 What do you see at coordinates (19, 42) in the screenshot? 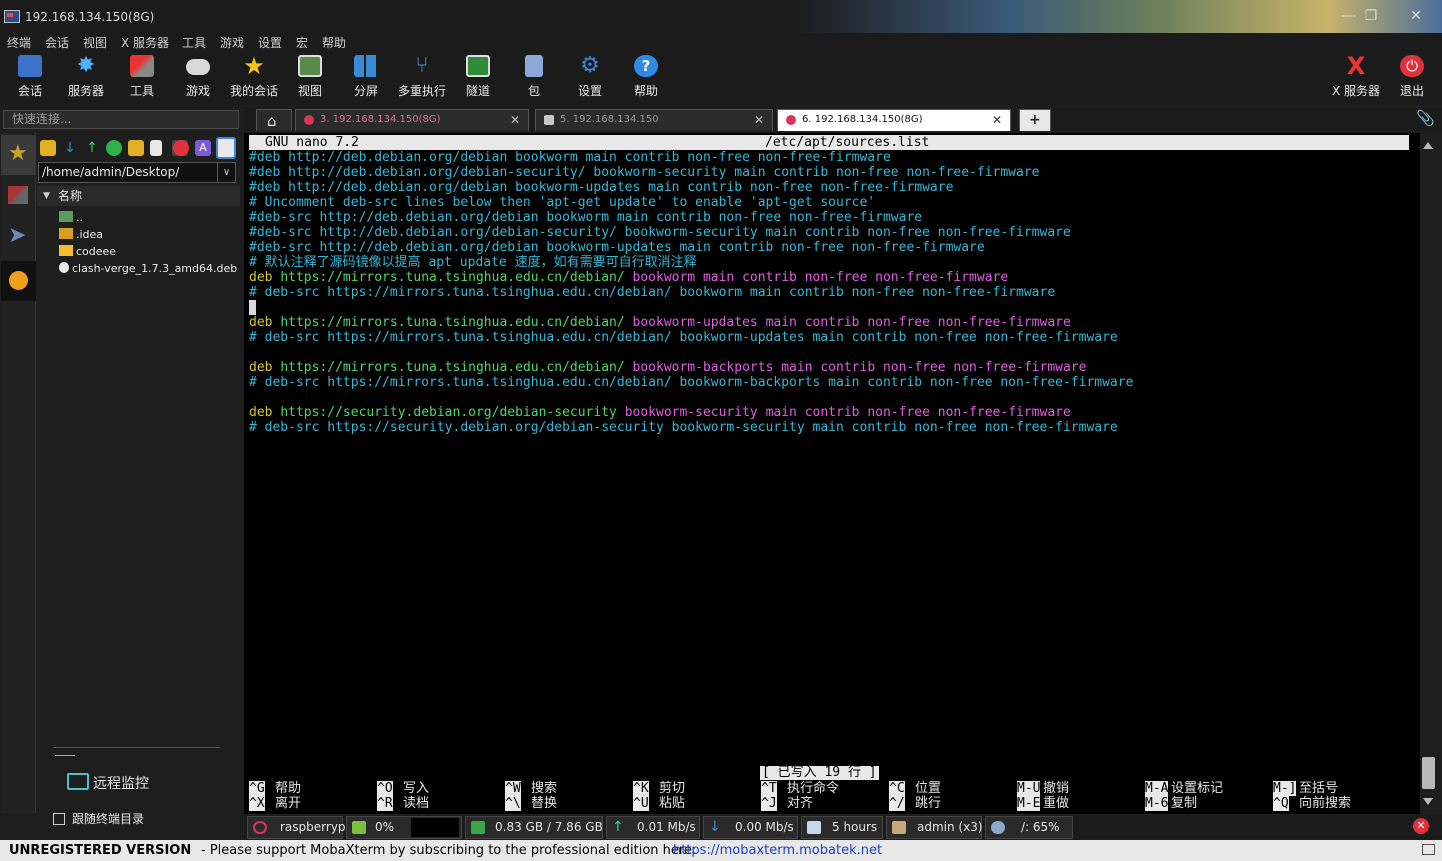
I see `menu-terminal: 终端` at bounding box center [19, 42].